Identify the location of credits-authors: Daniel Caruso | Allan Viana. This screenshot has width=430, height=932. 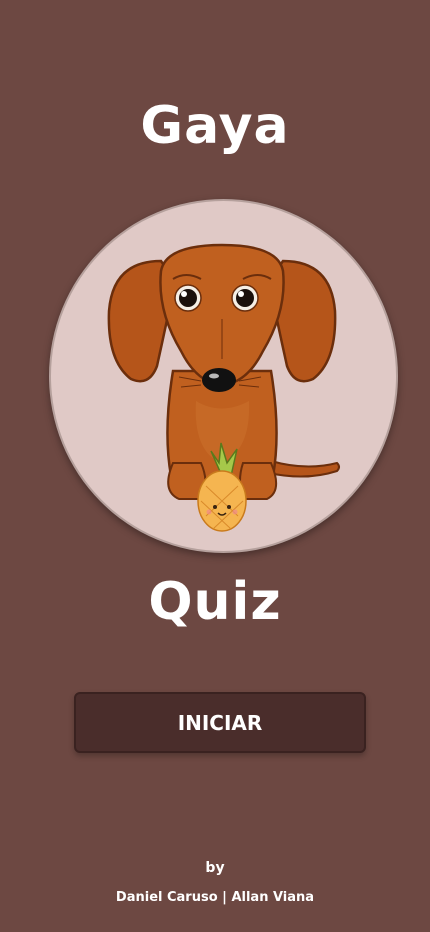
(215, 897).